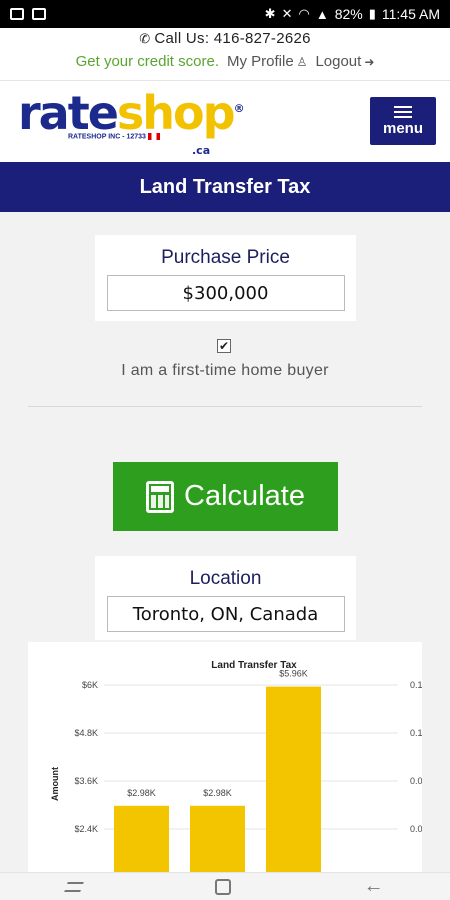 This screenshot has height=900, width=450. What do you see at coordinates (304, 13) in the screenshot?
I see `wifi-icon: ◠` at bounding box center [304, 13].